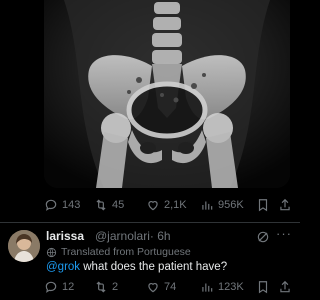  What do you see at coordinates (175, 205) in the screenshot?
I see `like-count: 2,1K` at bounding box center [175, 205].